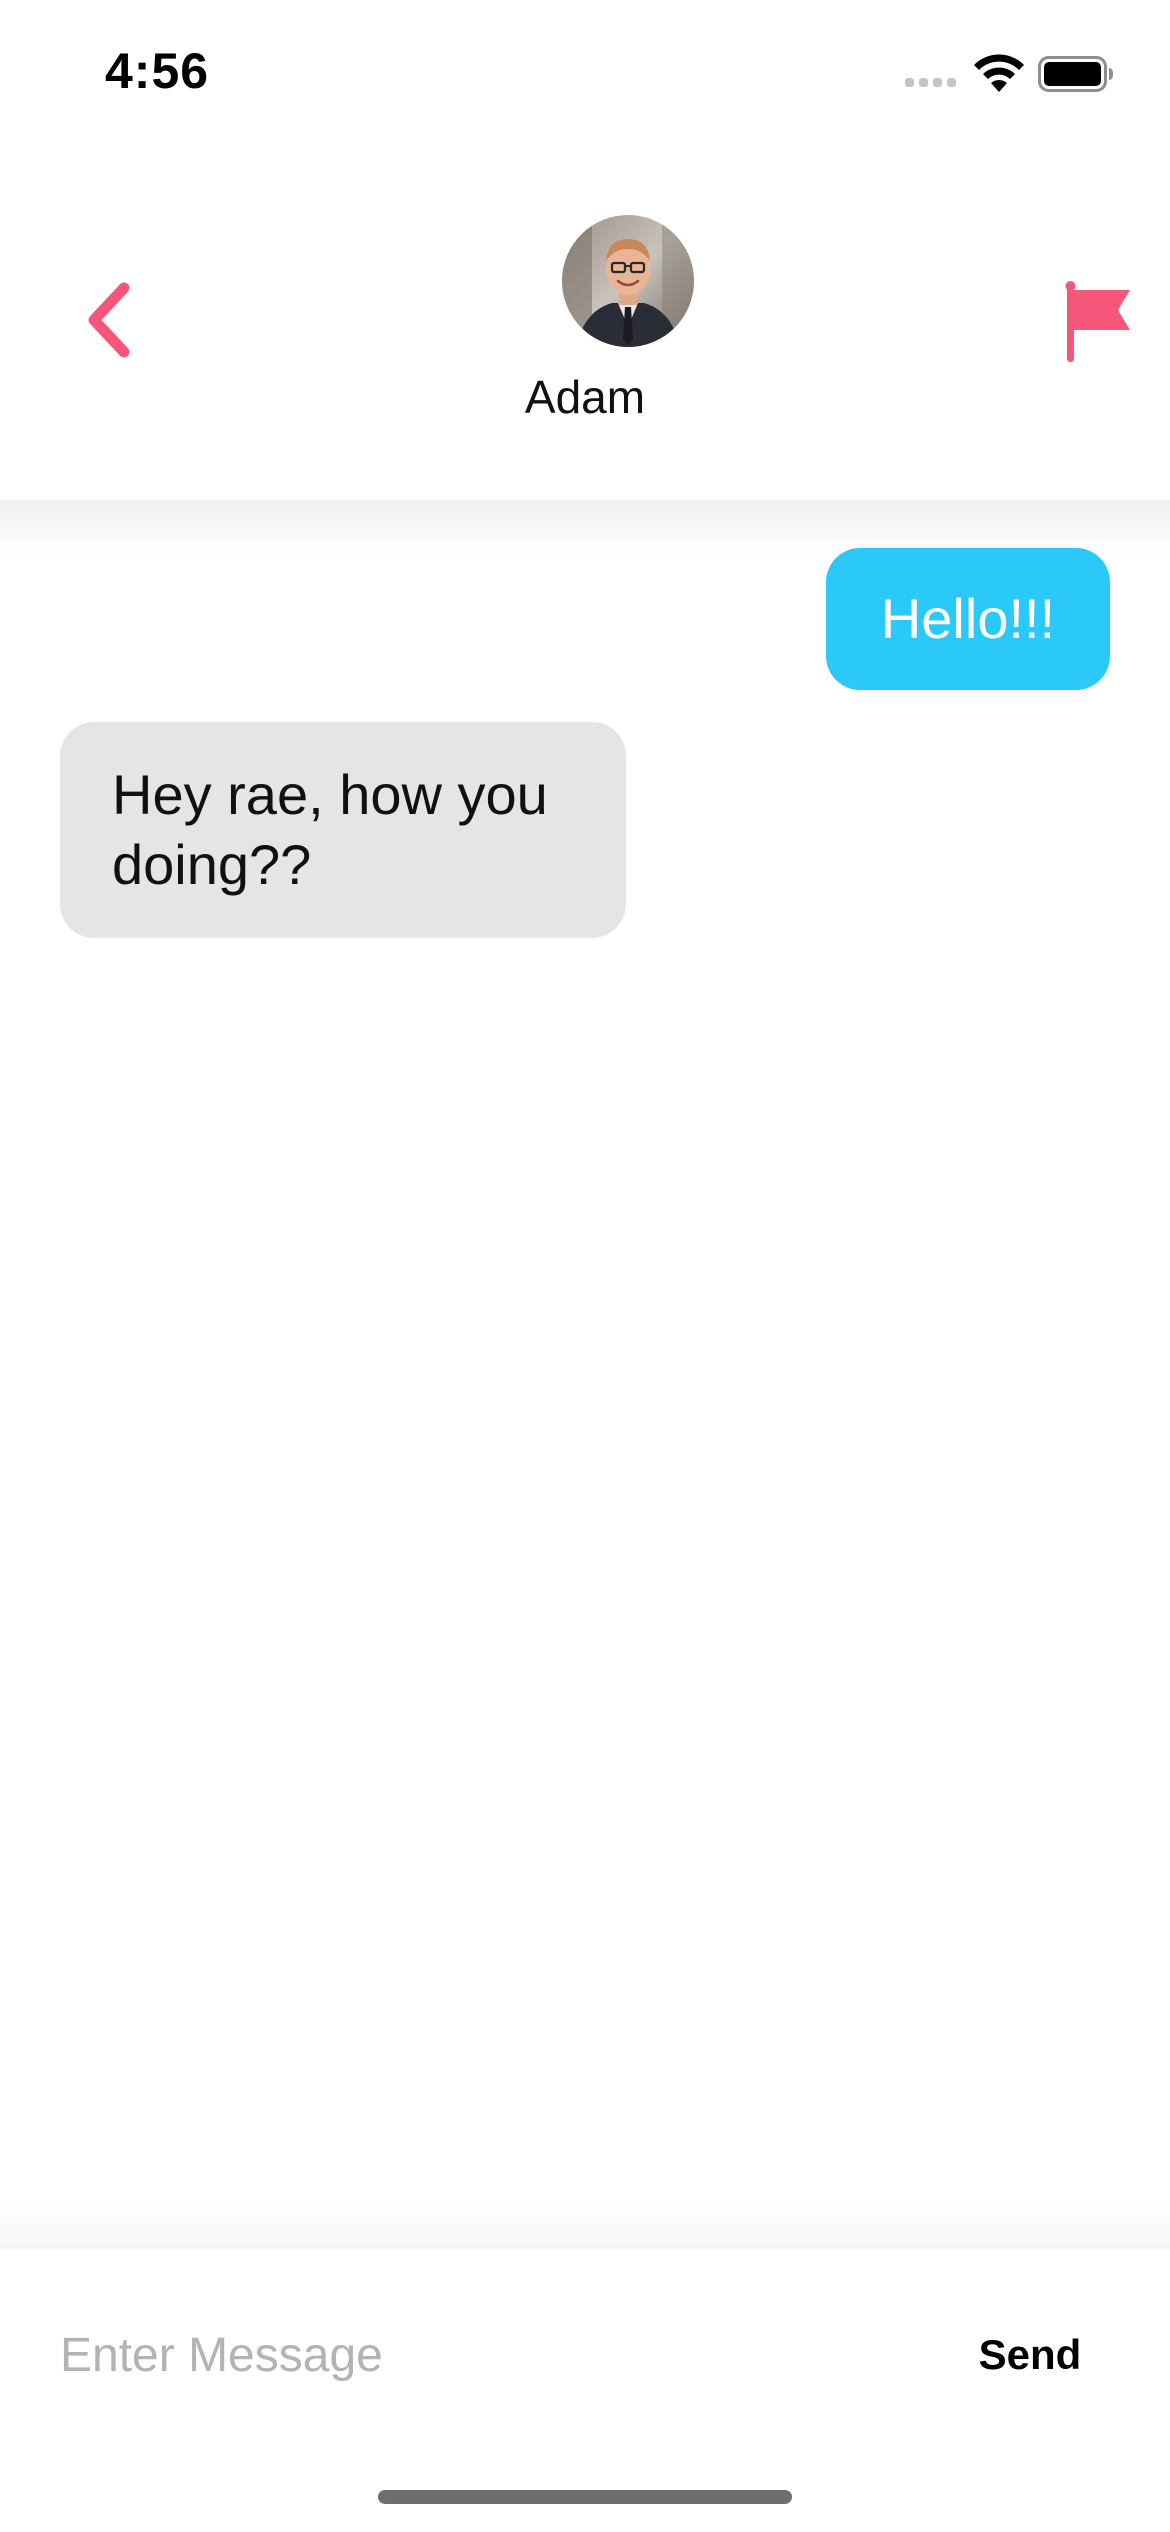 The height and width of the screenshot is (2532, 1170). What do you see at coordinates (930, 82) in the screenshot?
I see `cellular-signal-icon` at bounding box center [930, 82].